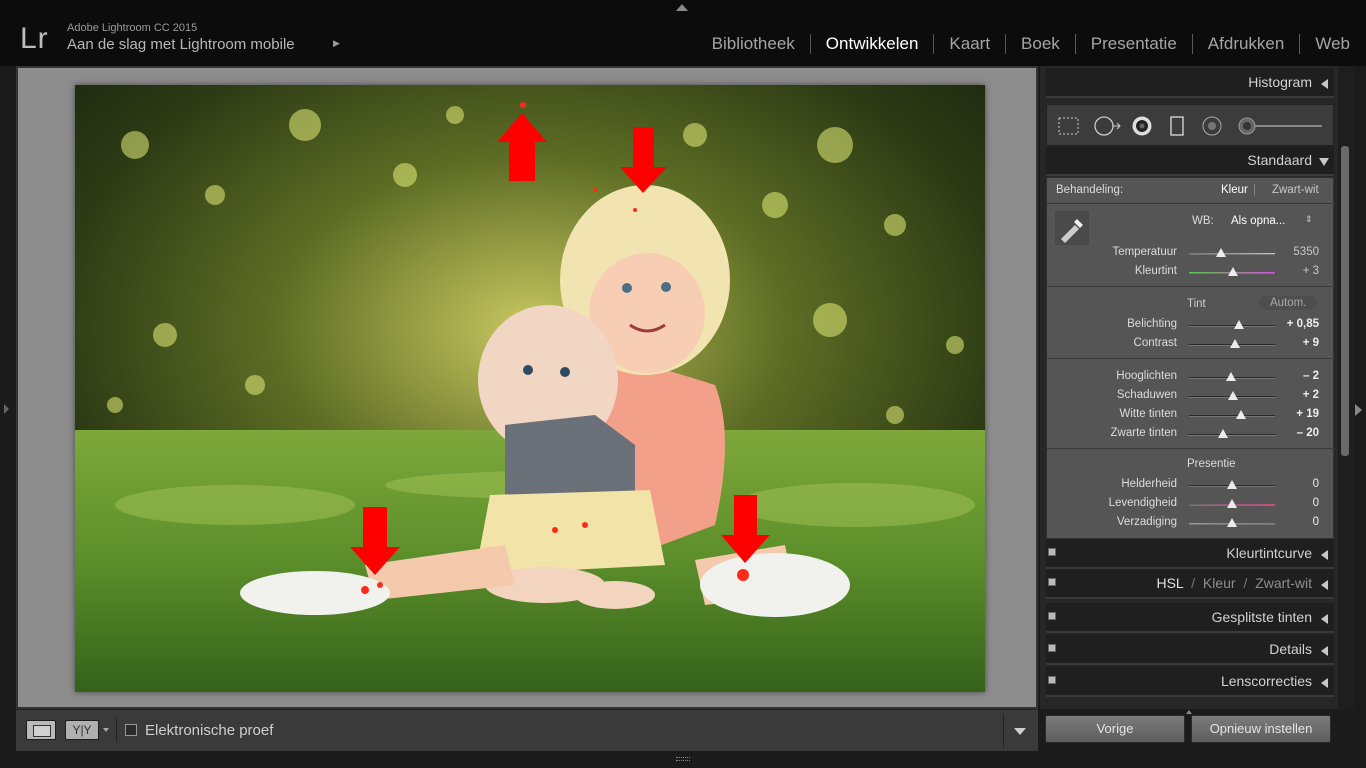 This screenshot has height=768, width=1366. I want to click on wb-eyedropper-icon, so click(1072, 228).